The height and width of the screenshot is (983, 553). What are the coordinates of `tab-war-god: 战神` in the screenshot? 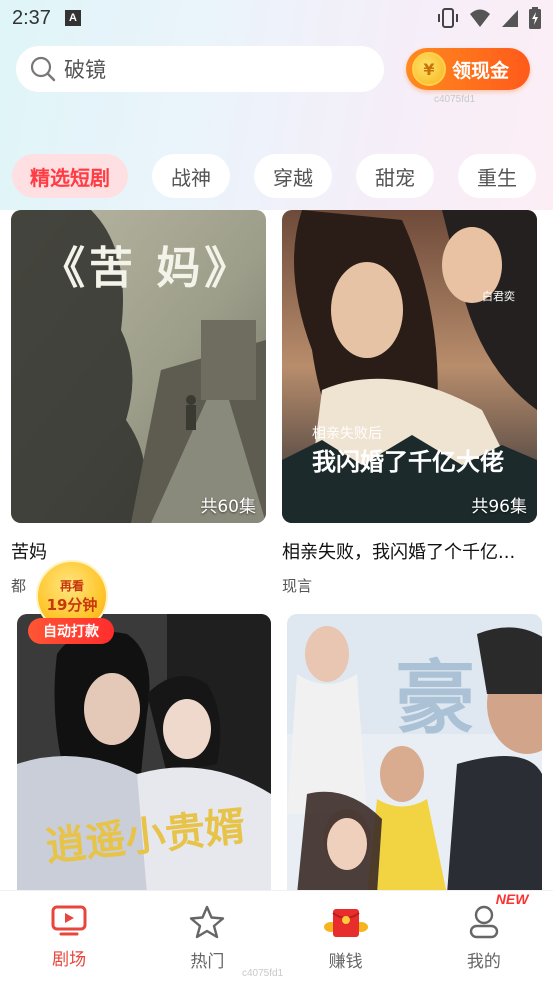 It's located at (191, 176).